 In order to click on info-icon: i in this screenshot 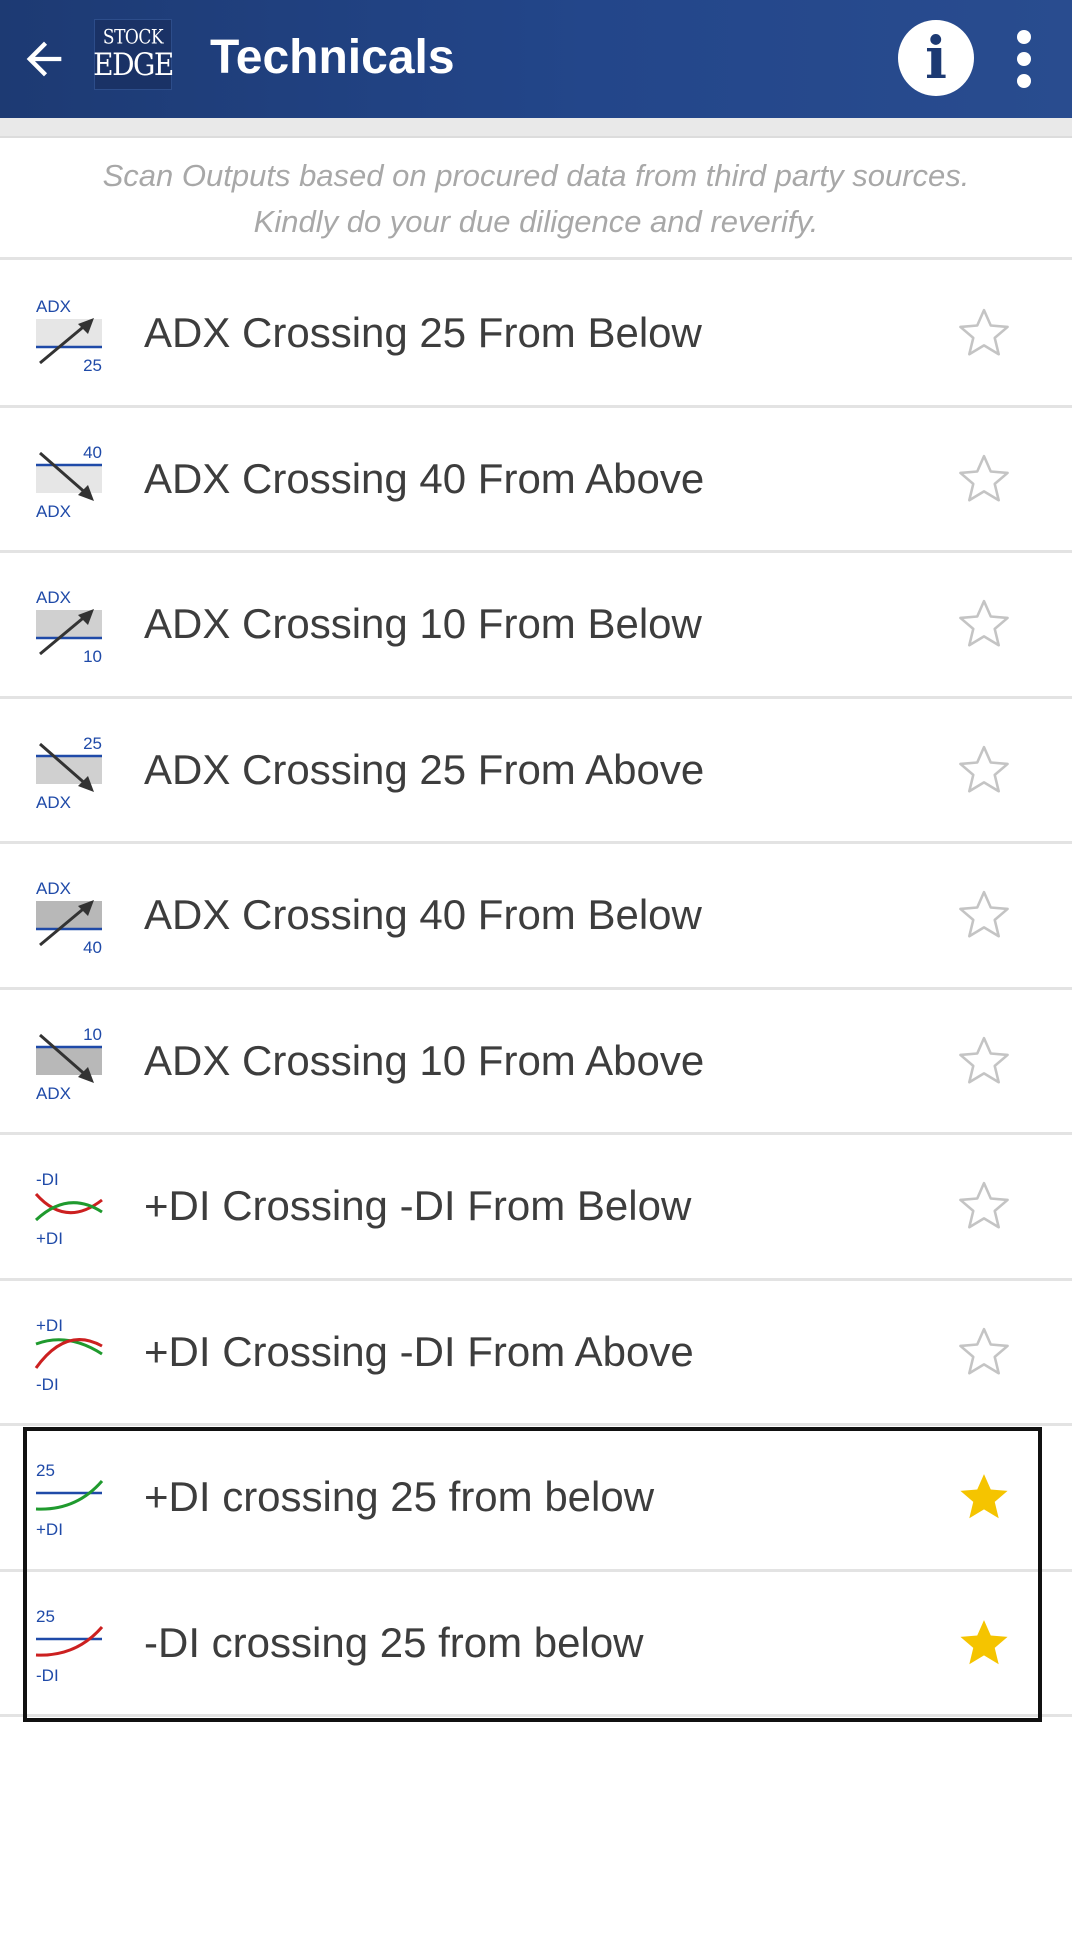, I will do `click(936, 58)`.